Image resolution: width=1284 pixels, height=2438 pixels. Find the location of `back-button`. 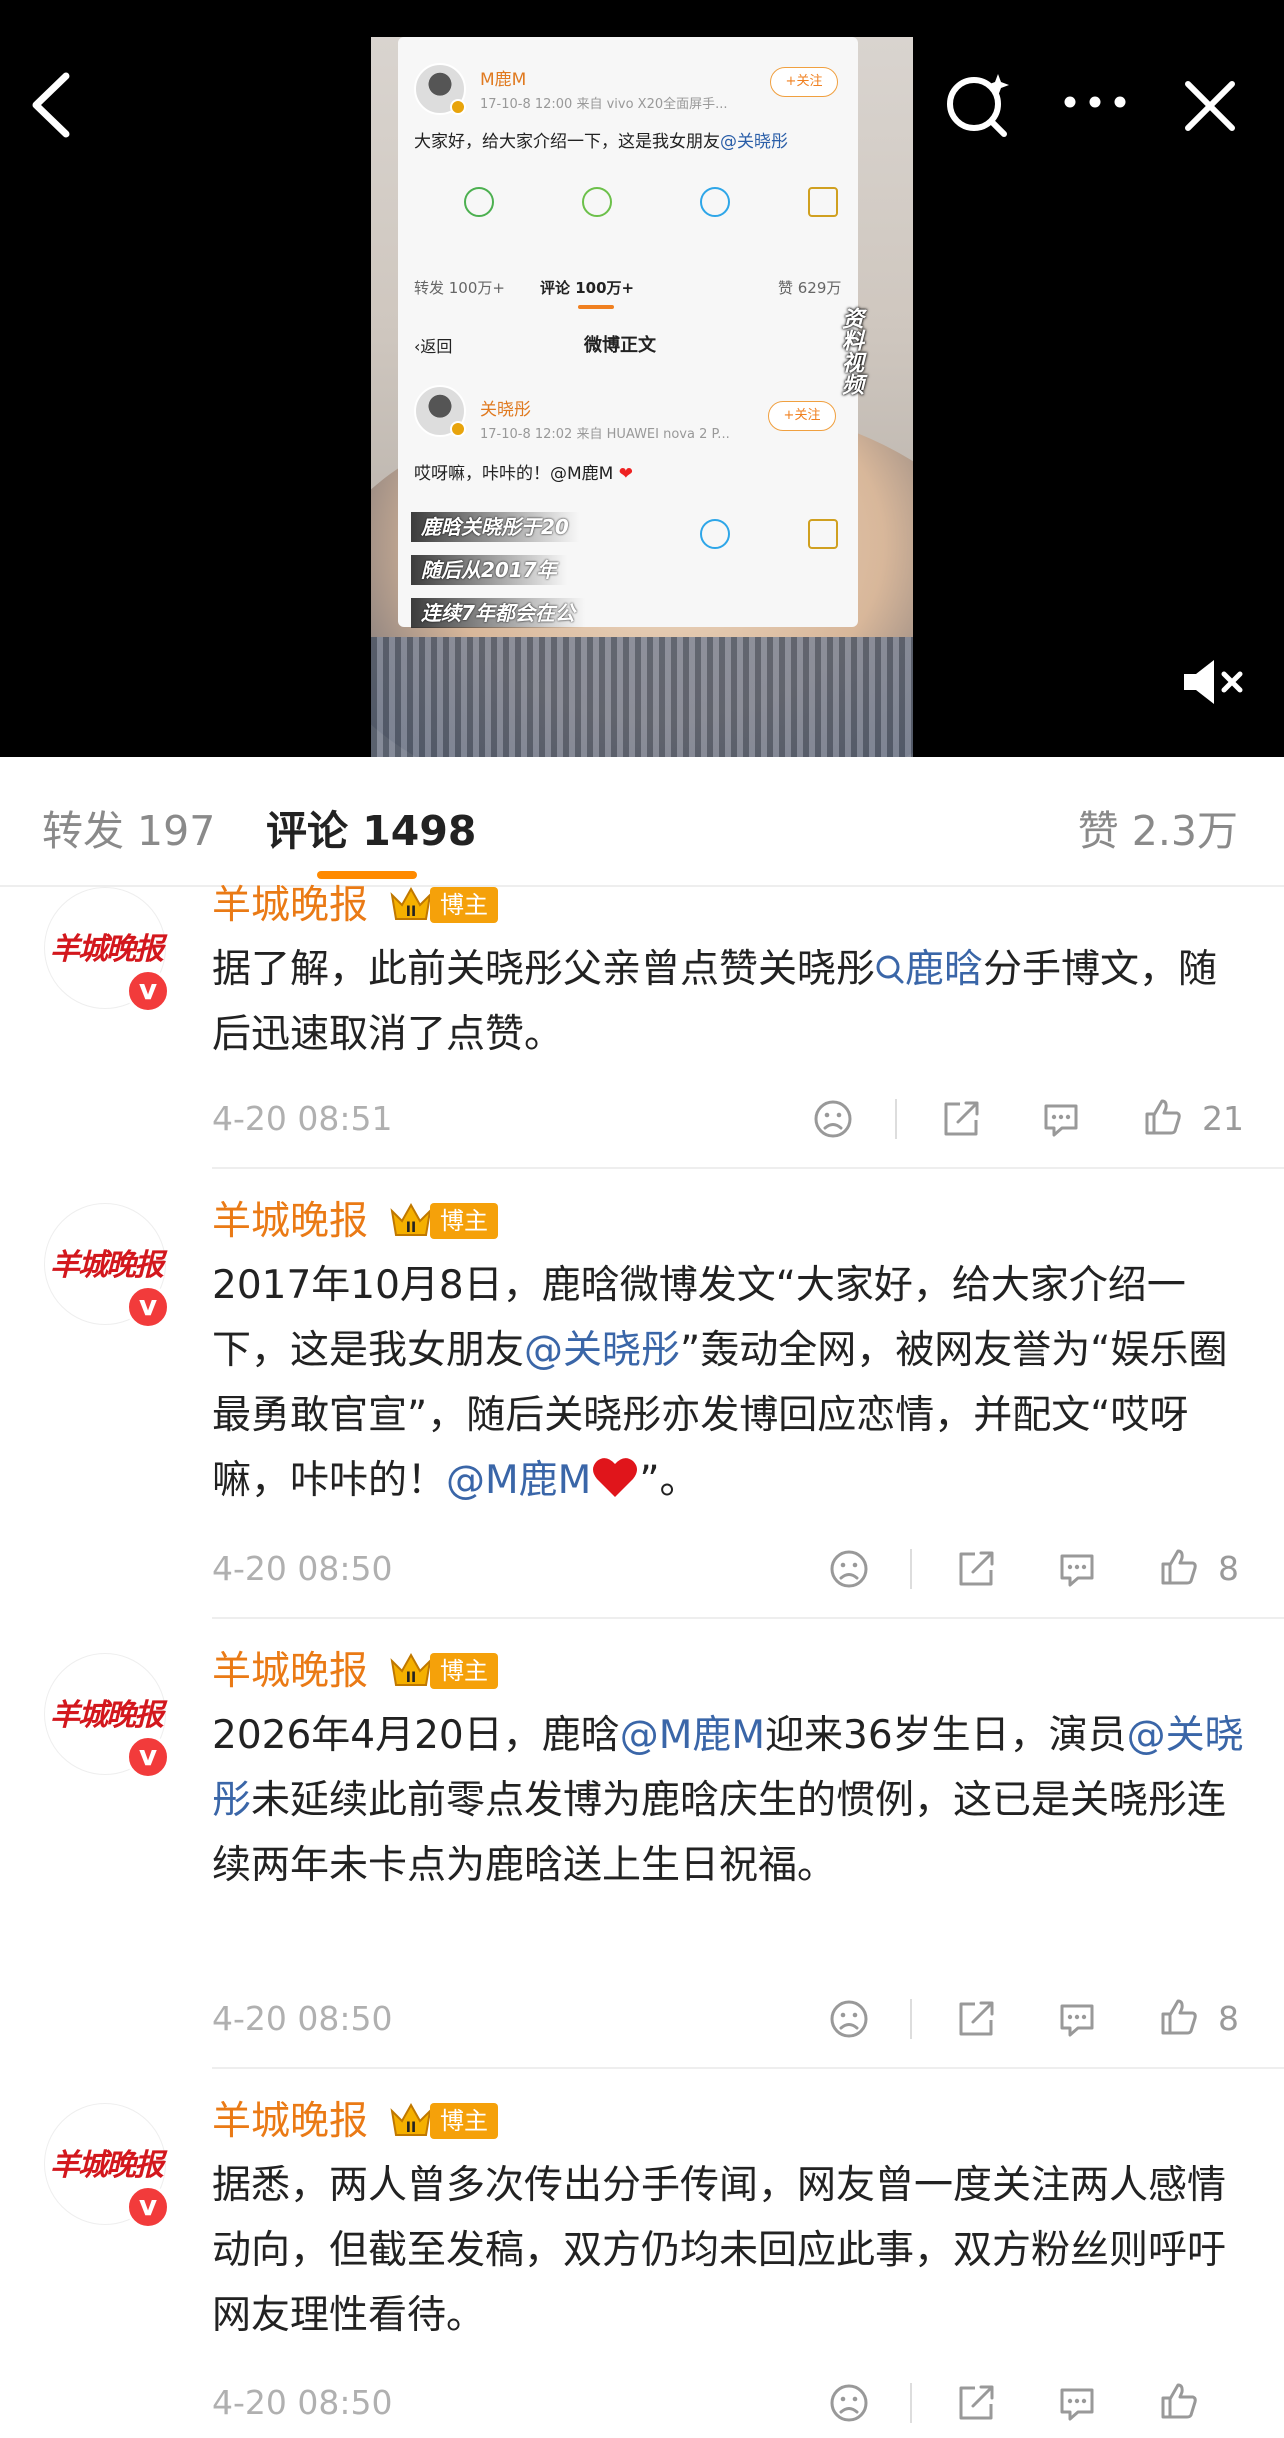

back-button is located at coordinates (51, 105).